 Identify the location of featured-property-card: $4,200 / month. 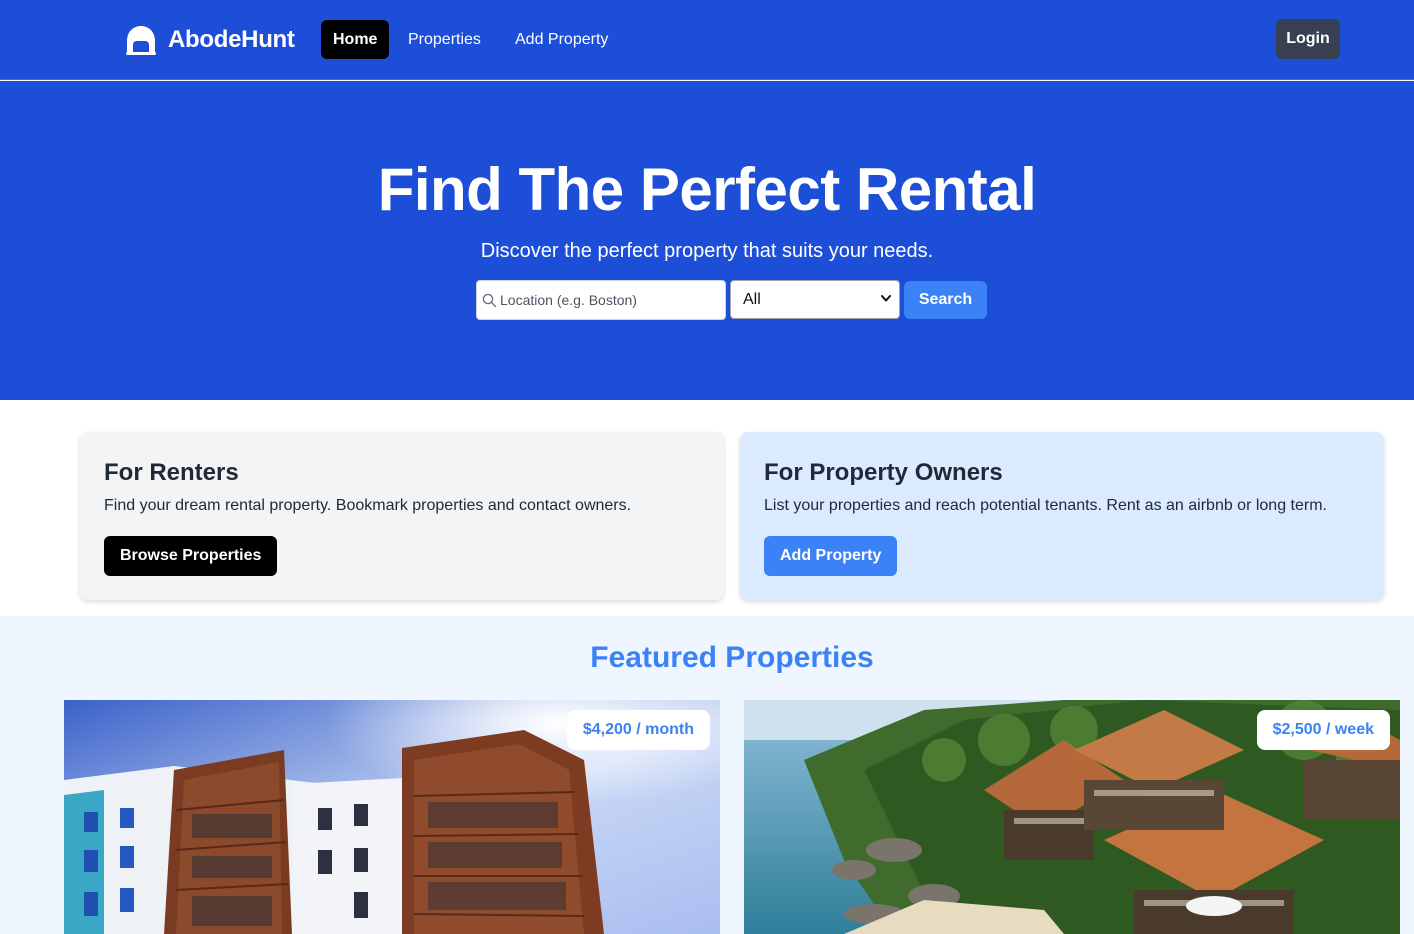
(392, 817).